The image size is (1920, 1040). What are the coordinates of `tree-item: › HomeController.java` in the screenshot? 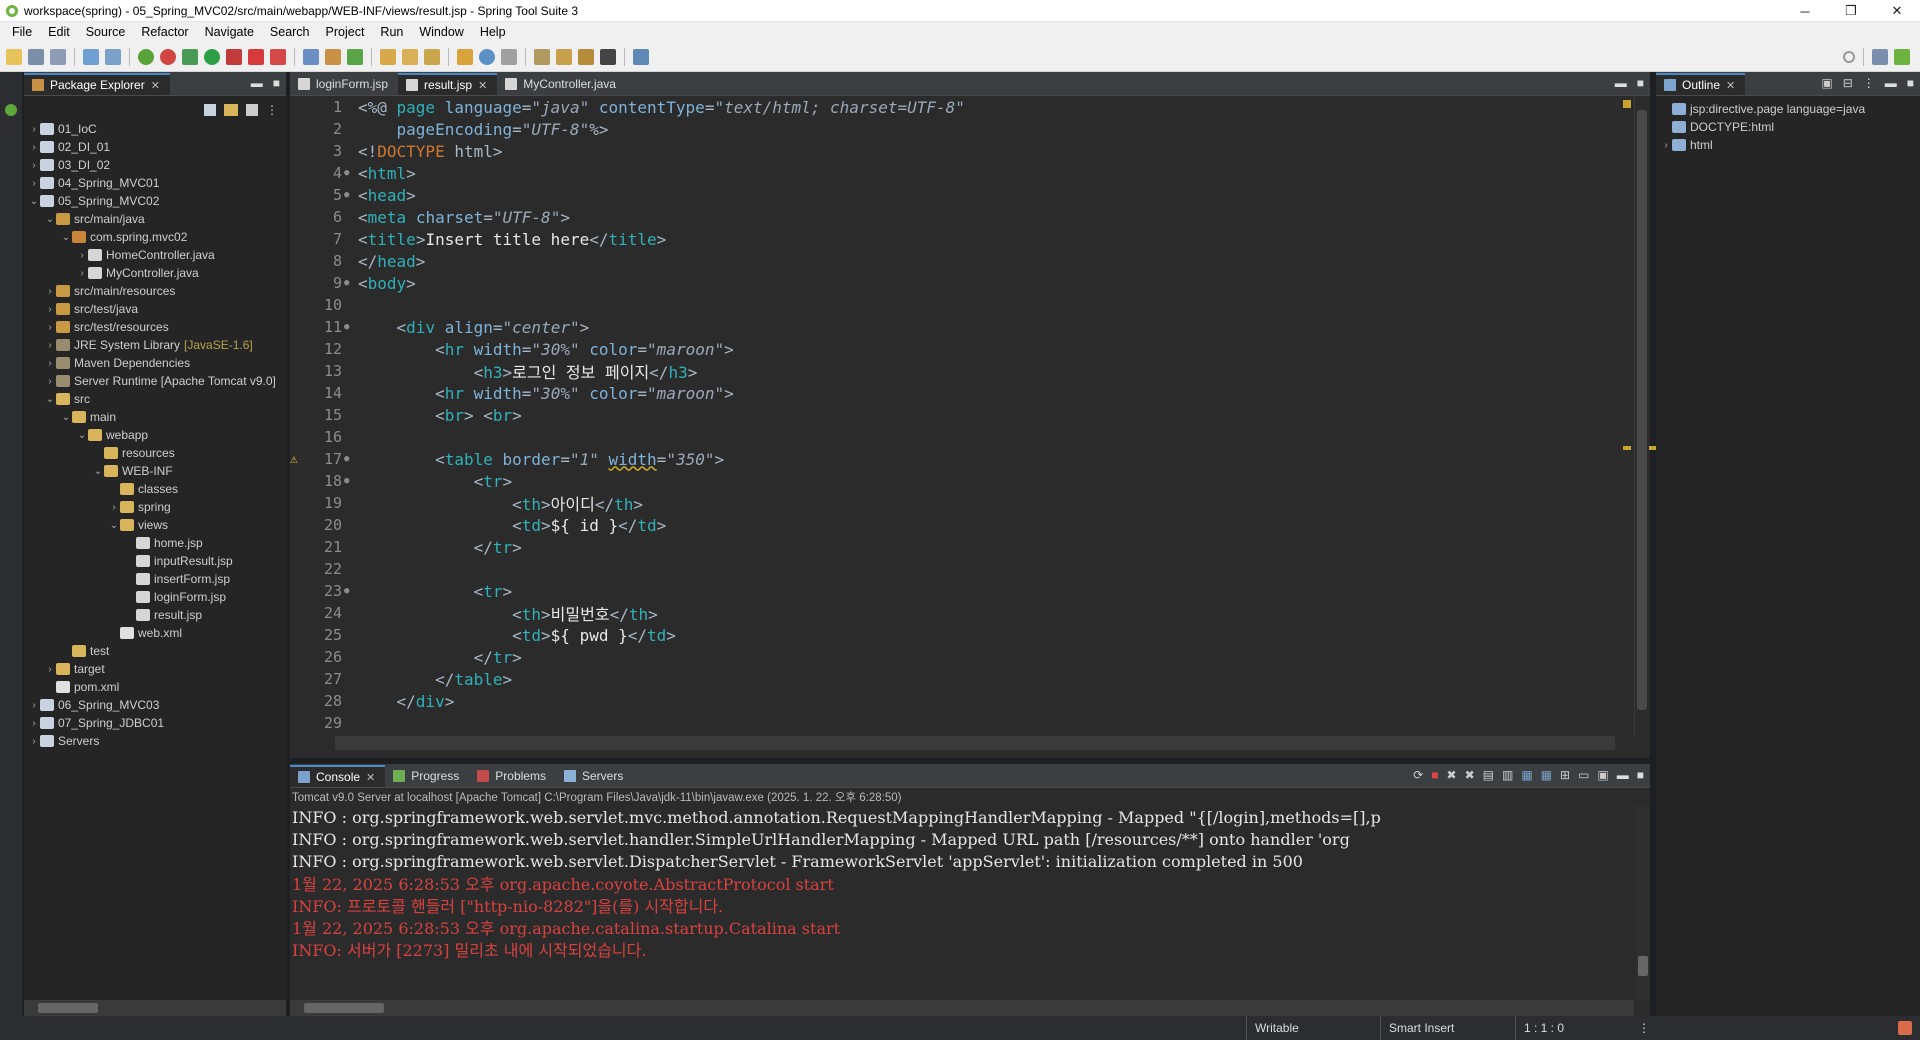 It's located at (155, 255).